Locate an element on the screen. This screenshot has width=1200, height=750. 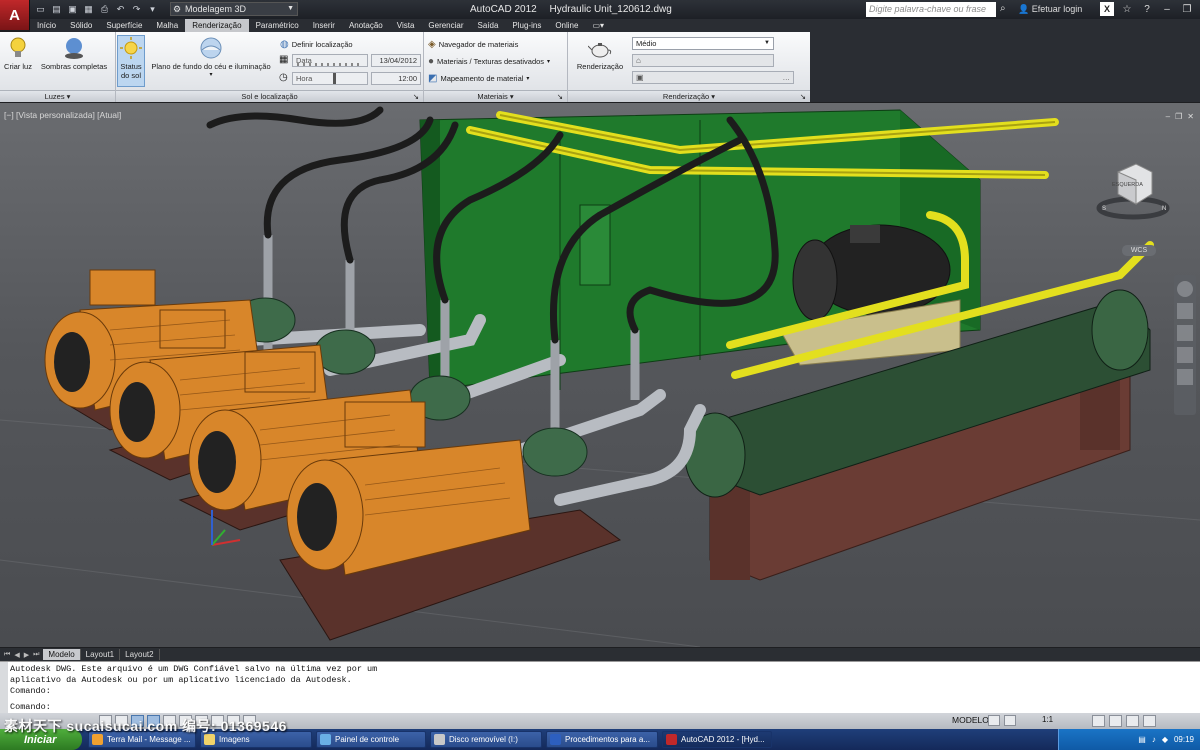
hora-value-field: 12:00 is located at coordinates (396, 78).